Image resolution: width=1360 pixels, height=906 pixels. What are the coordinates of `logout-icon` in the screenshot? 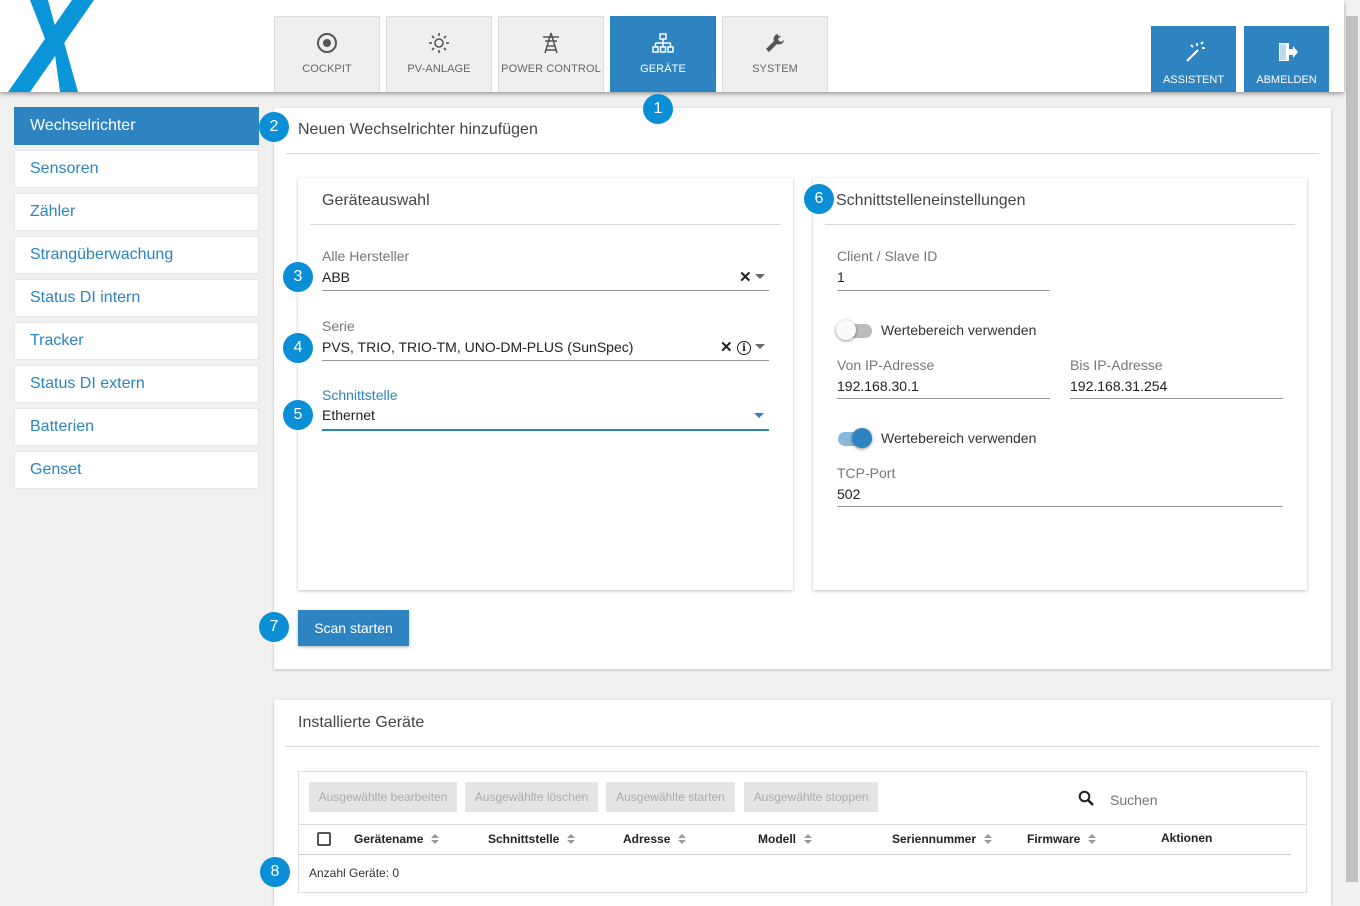 It's located at (1287, 52).